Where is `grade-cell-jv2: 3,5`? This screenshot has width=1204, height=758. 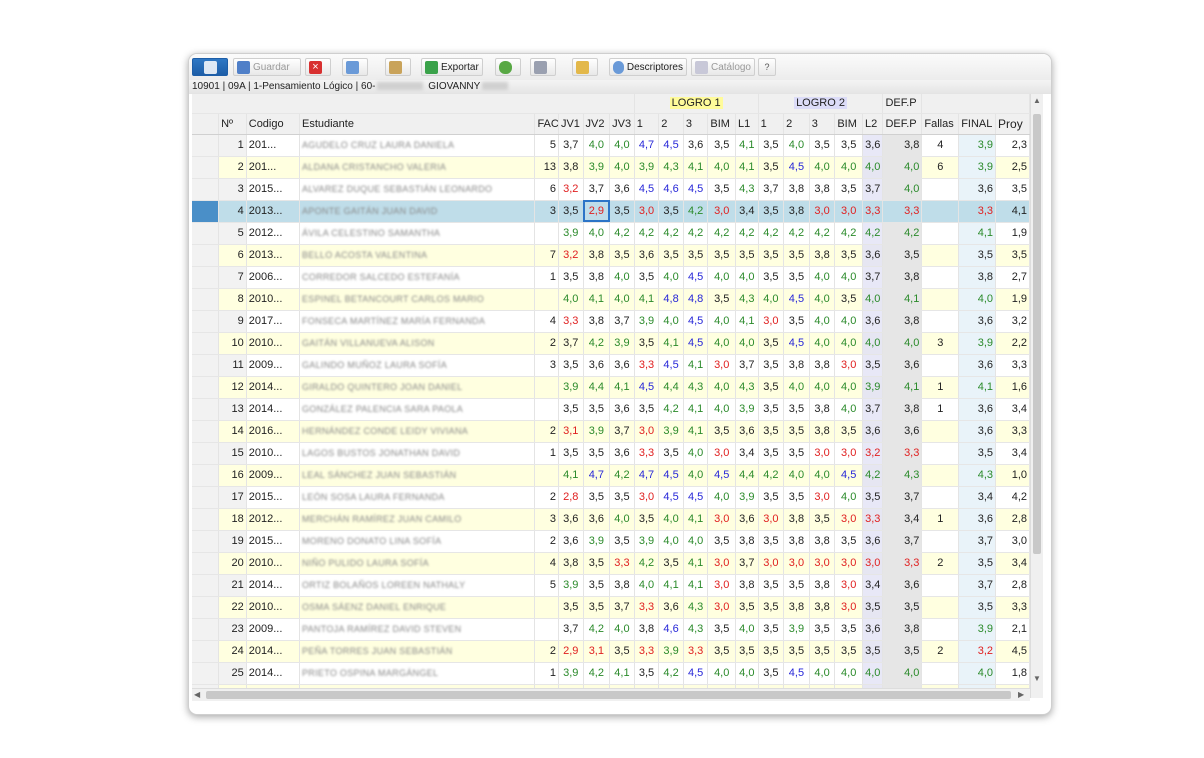
grade-cell-jv2: 3,5 is located at coordinates (597, 409).